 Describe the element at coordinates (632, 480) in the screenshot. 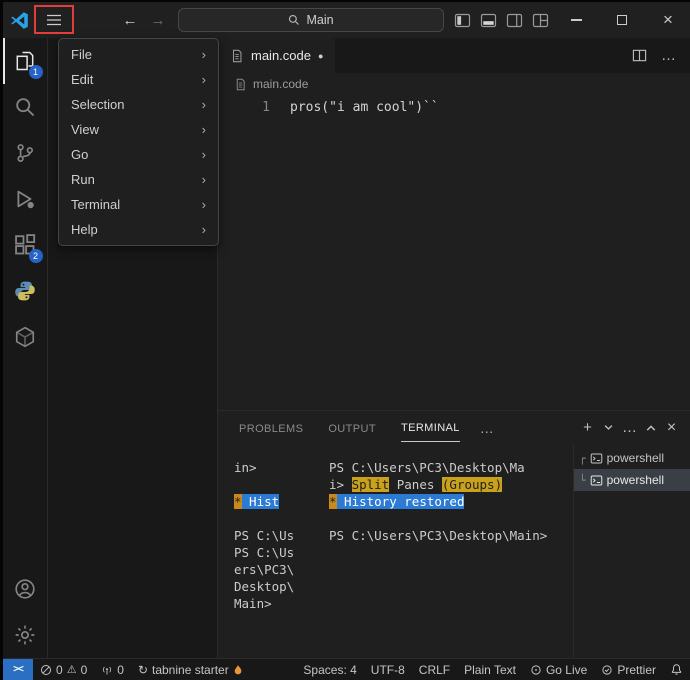

I see `terminal-tab-powershell-2: └ powershell` at that location.